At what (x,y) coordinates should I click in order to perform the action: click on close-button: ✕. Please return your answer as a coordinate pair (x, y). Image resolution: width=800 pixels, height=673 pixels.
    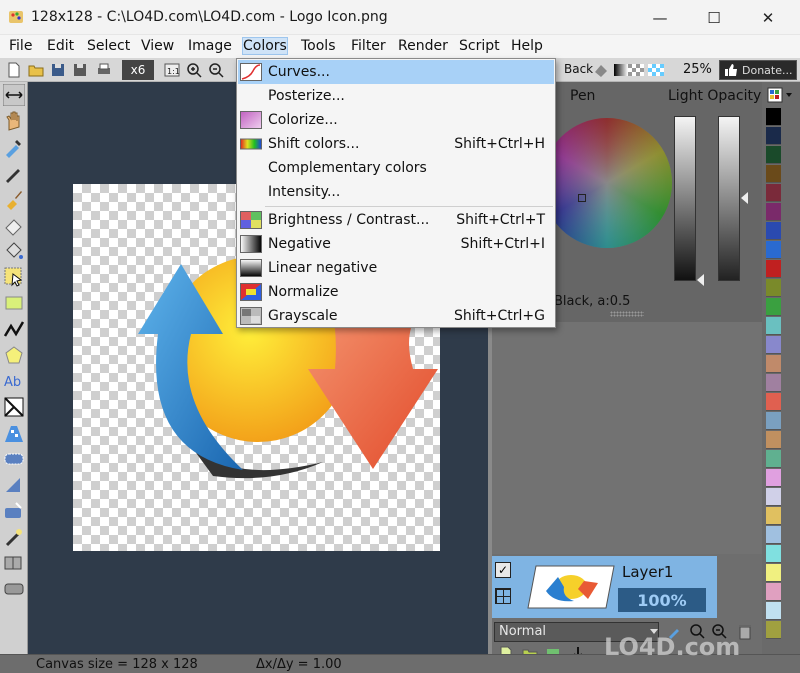
    Looking at the image, I should click on (768, 17).